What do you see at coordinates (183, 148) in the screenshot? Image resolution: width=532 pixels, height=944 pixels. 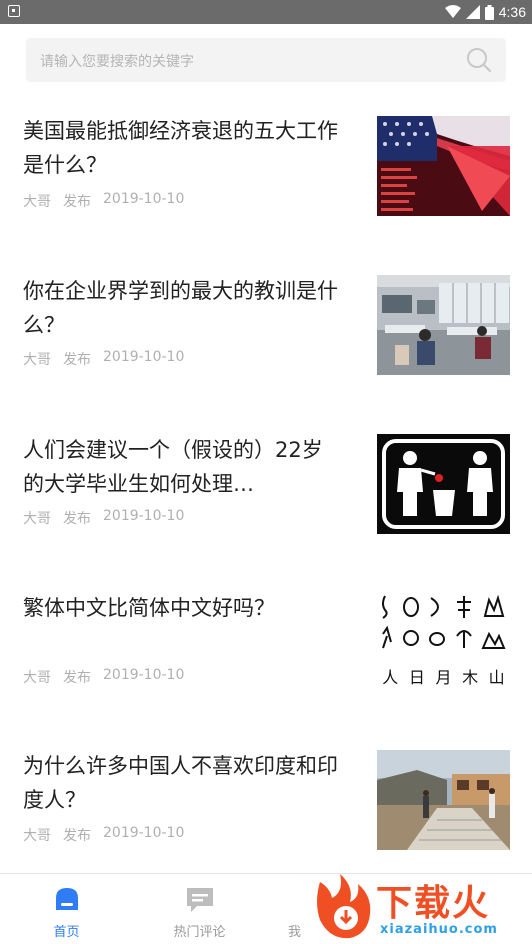 I see `article-title: 美国最能抵御经济衰退的五大工作是什么？` at bounding box center [183, 148].